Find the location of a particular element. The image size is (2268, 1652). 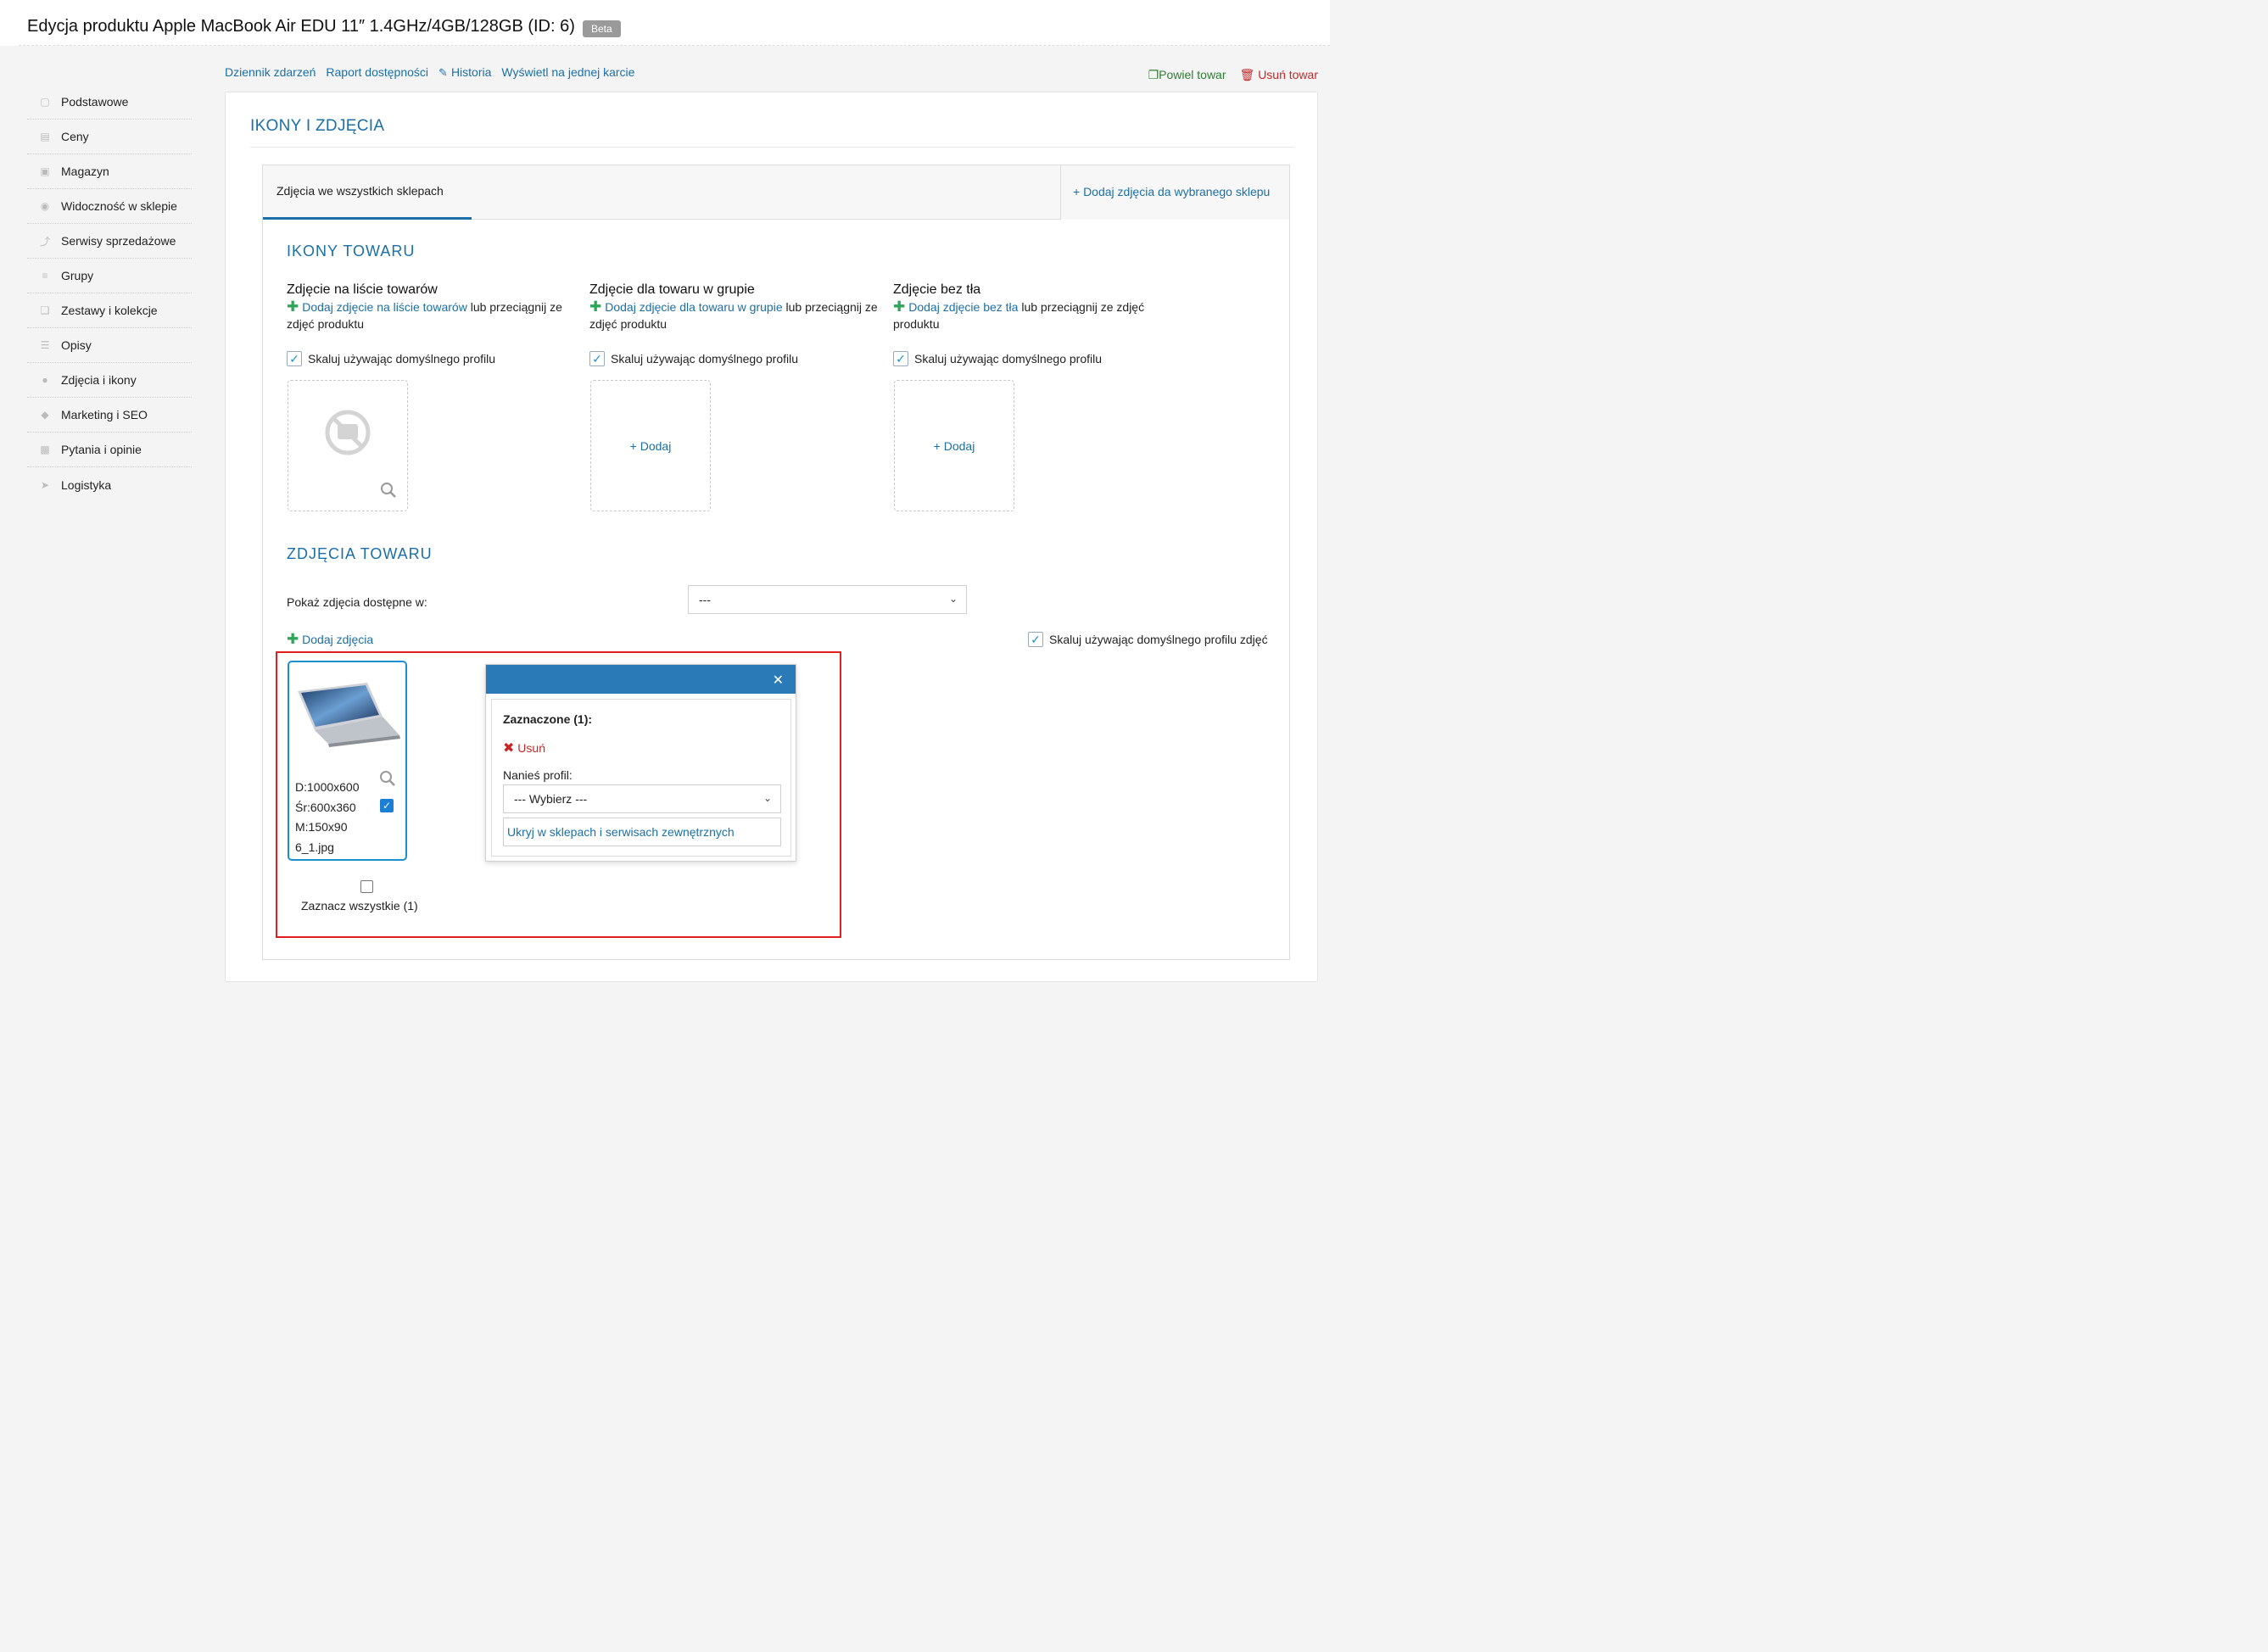

column-heading: Zdjęcie dla towaru w grupie is located at coordinates (672, 289).